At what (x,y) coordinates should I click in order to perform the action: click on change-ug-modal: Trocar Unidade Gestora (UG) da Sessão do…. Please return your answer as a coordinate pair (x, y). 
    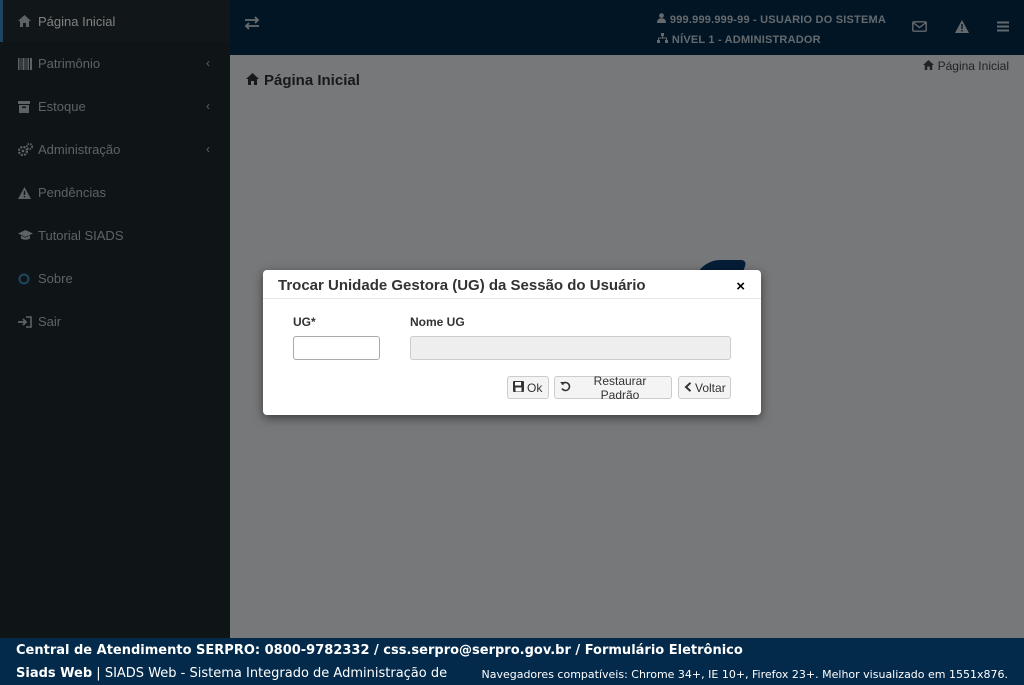
    Looking at the image, I should click on (512, 342).